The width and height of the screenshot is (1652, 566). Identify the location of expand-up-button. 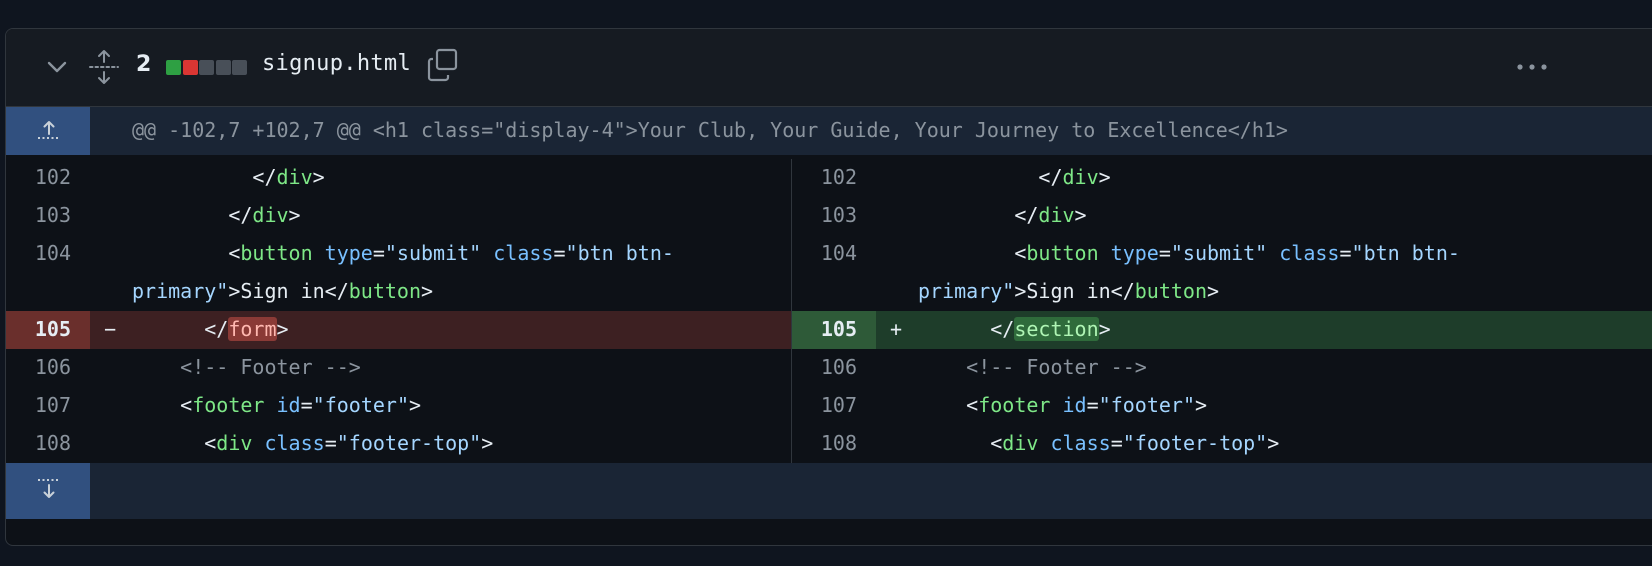
(48, 131).